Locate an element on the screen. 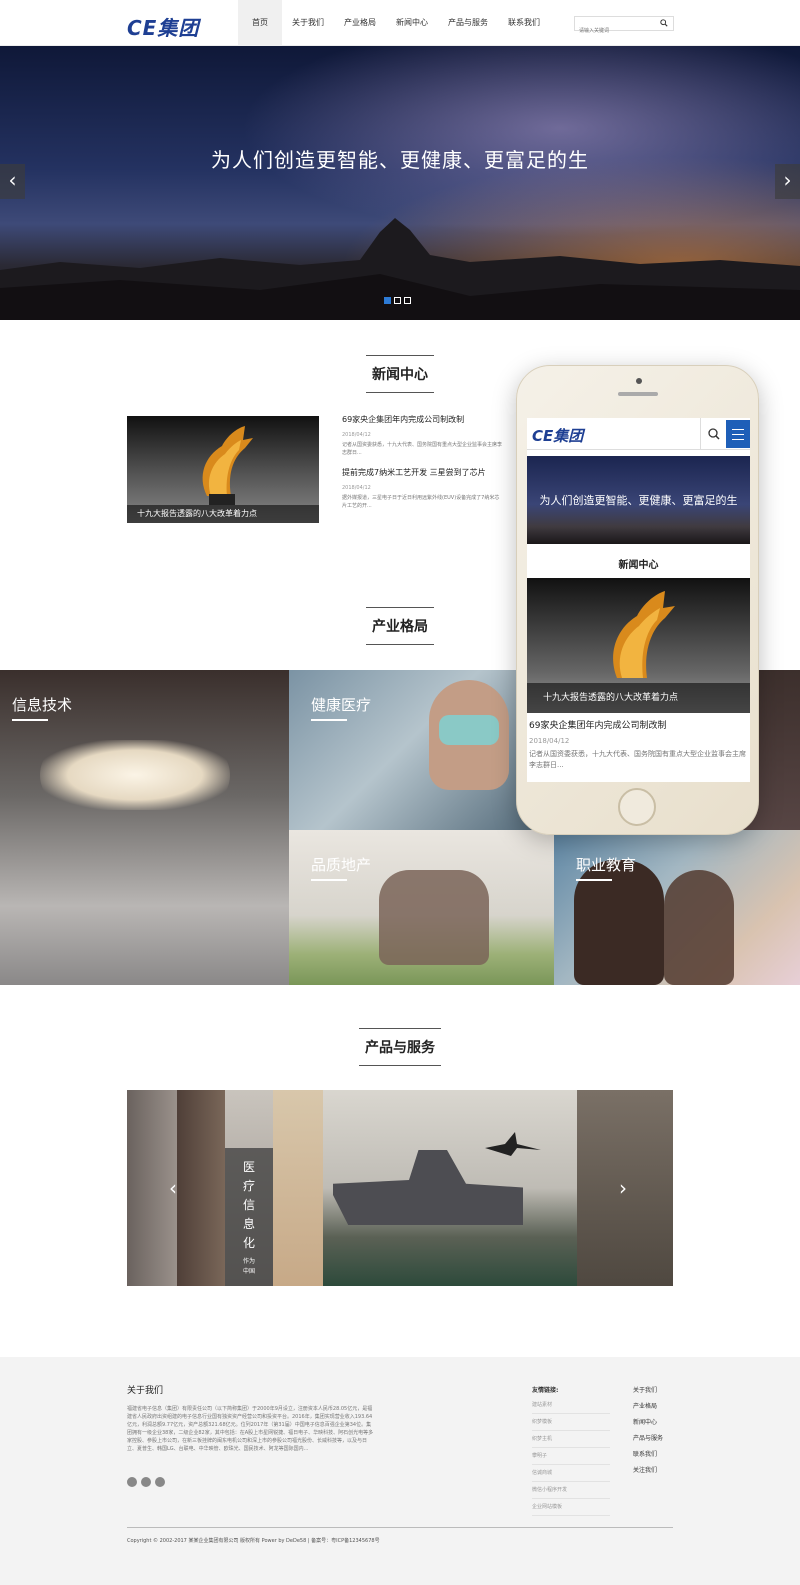 This screenshot has height=1585, width=800. nav-news: 新闻中心 is located at coordinates (412, 23).